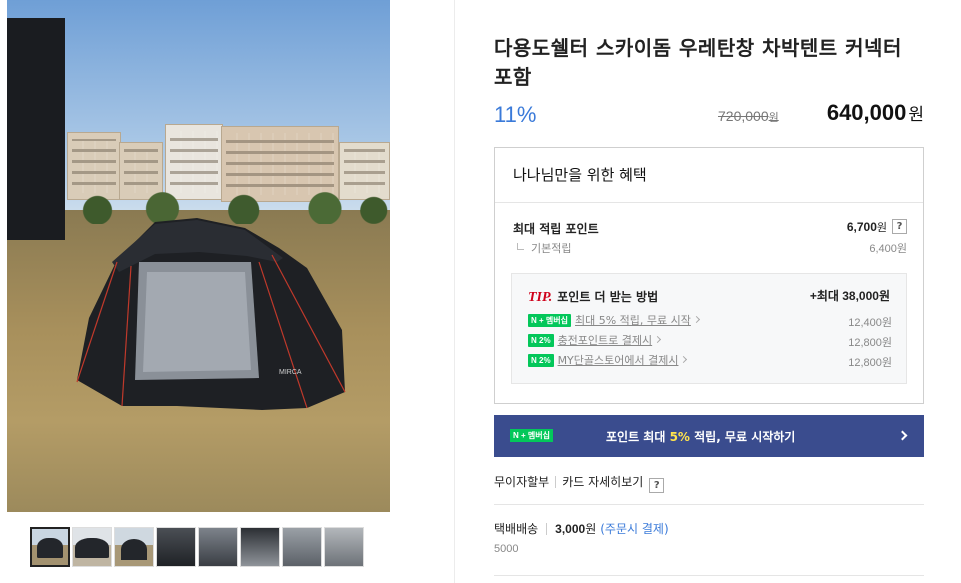  Describe the element at coordinates (634, 529) in the screenshot. I see `shipping-condition: (주문시 결제)` at that location.